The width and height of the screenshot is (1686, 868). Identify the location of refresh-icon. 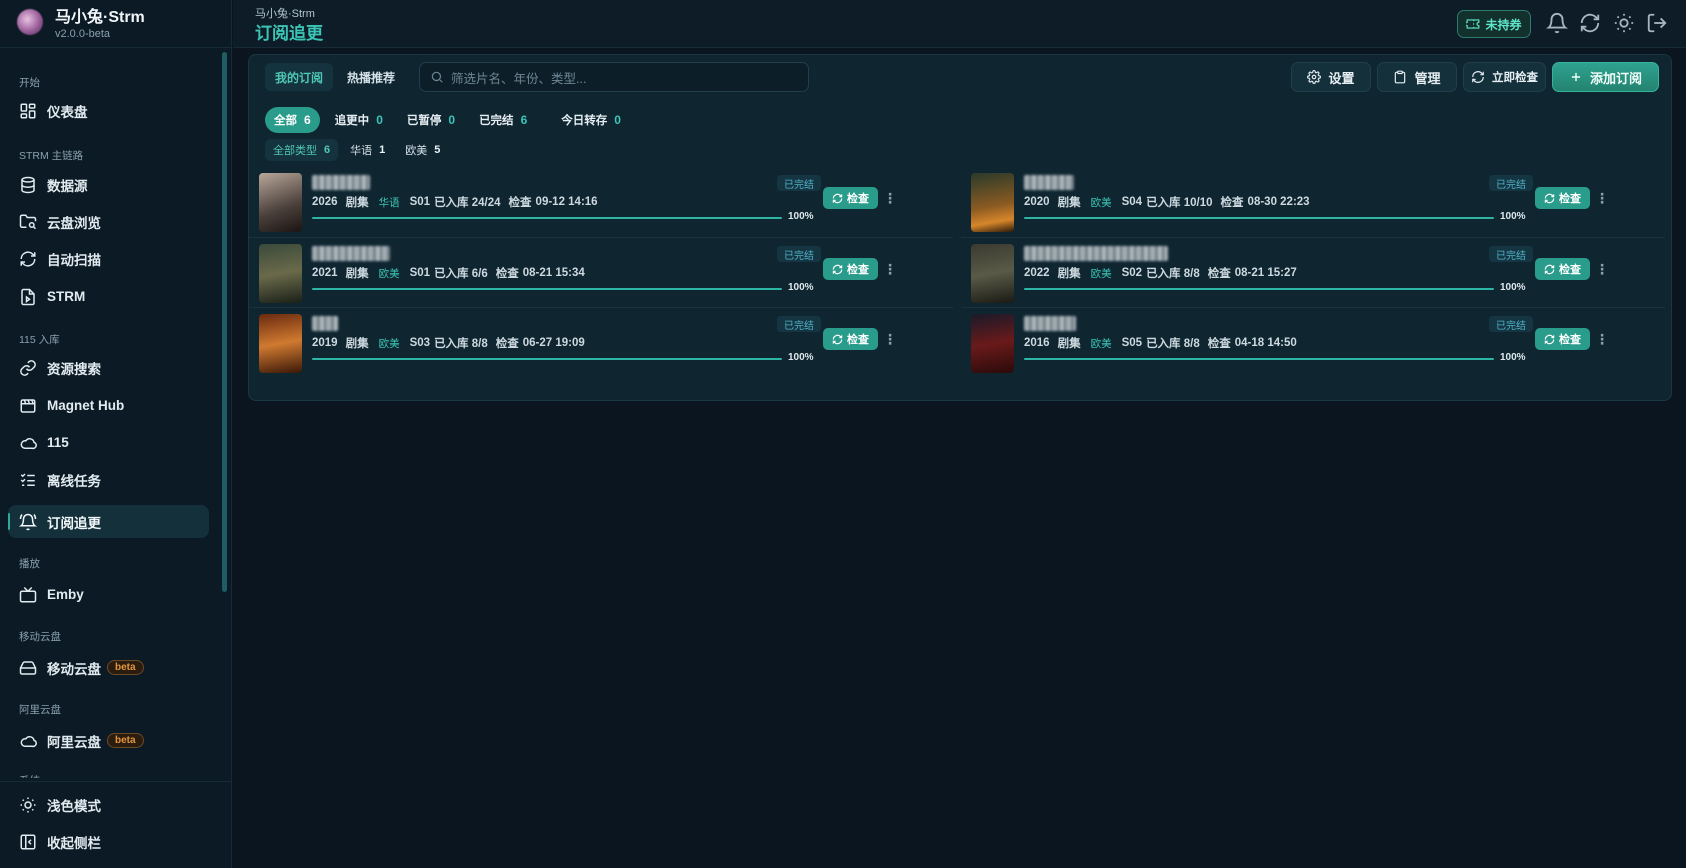
(1590, 23).